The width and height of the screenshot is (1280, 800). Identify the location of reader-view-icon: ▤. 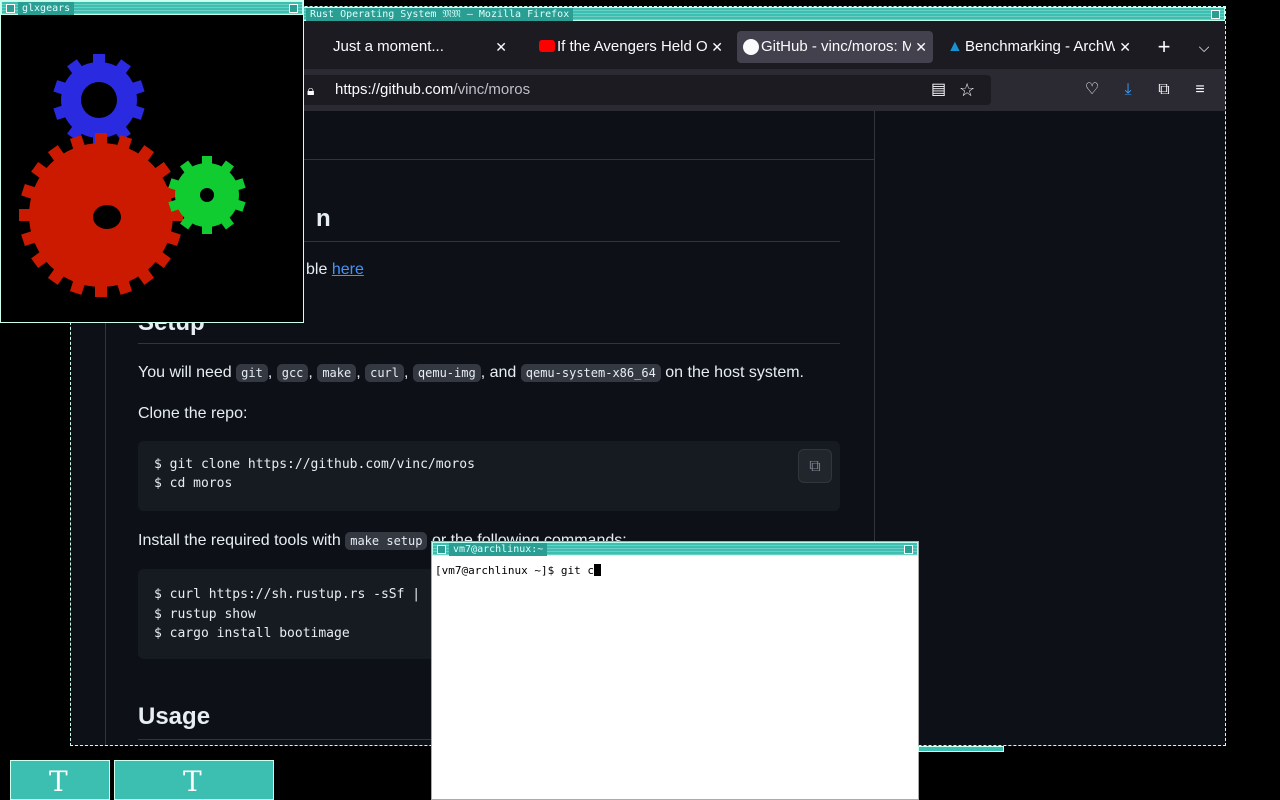
(938, 90).